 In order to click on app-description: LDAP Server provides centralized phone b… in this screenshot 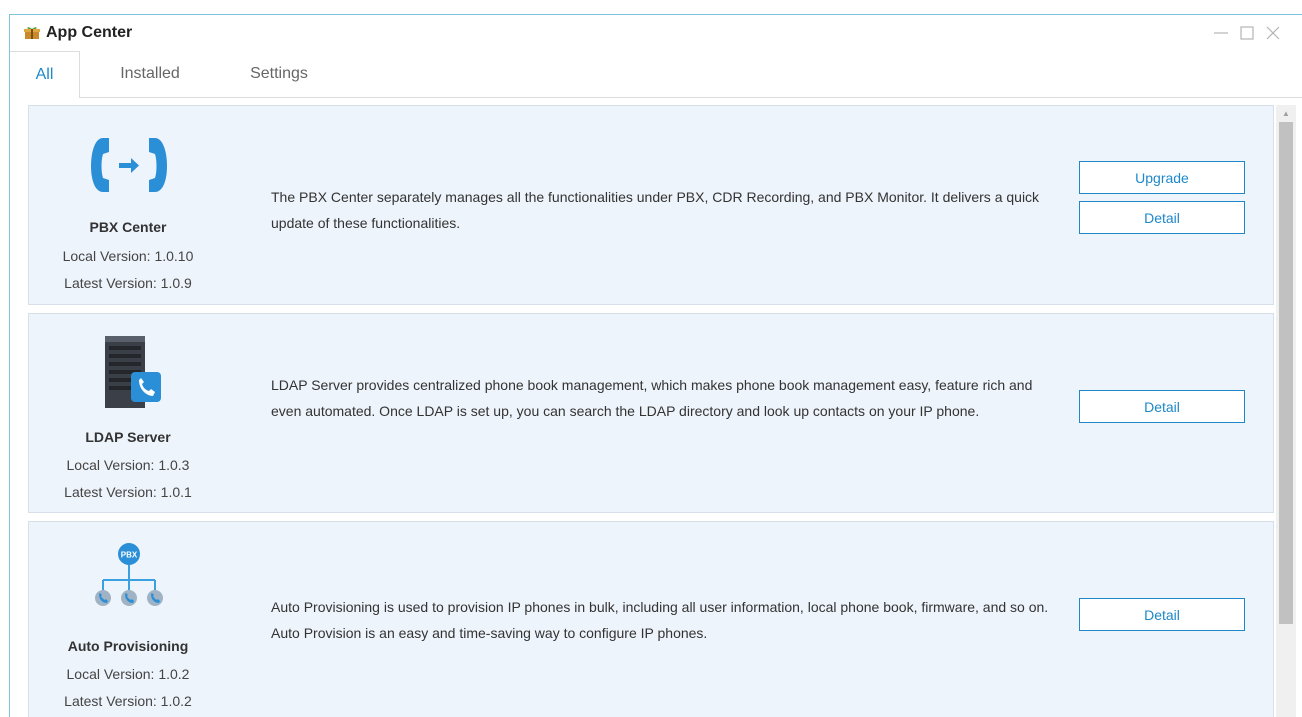, I will do `click(652, 398)`.